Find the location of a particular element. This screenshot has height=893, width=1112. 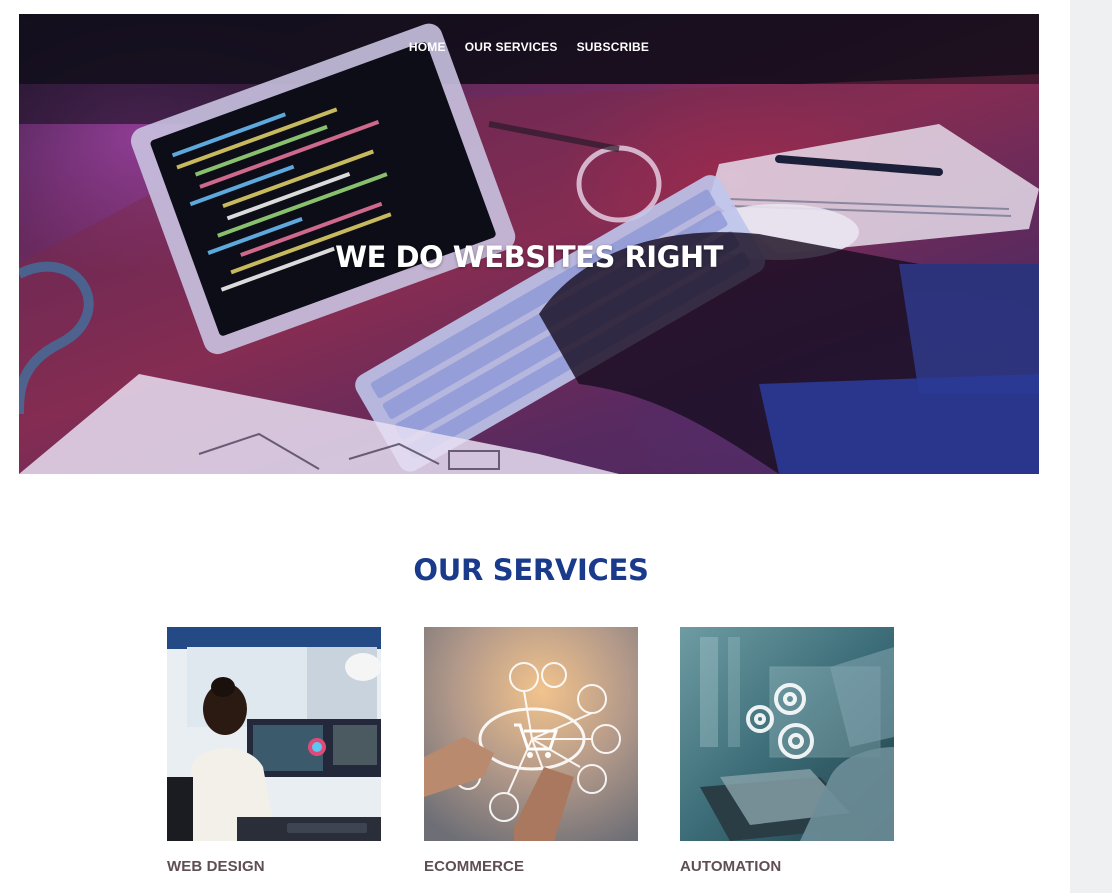

automation-image is located at coordinates (787, 734).